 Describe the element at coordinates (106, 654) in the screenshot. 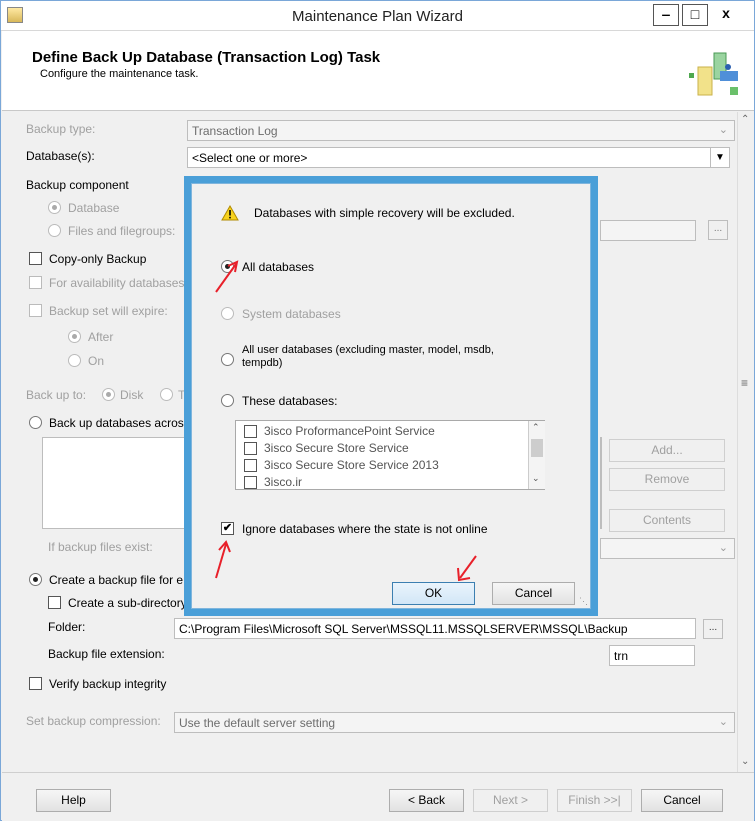

I see `extension-label: Backup file extension:` at that location.